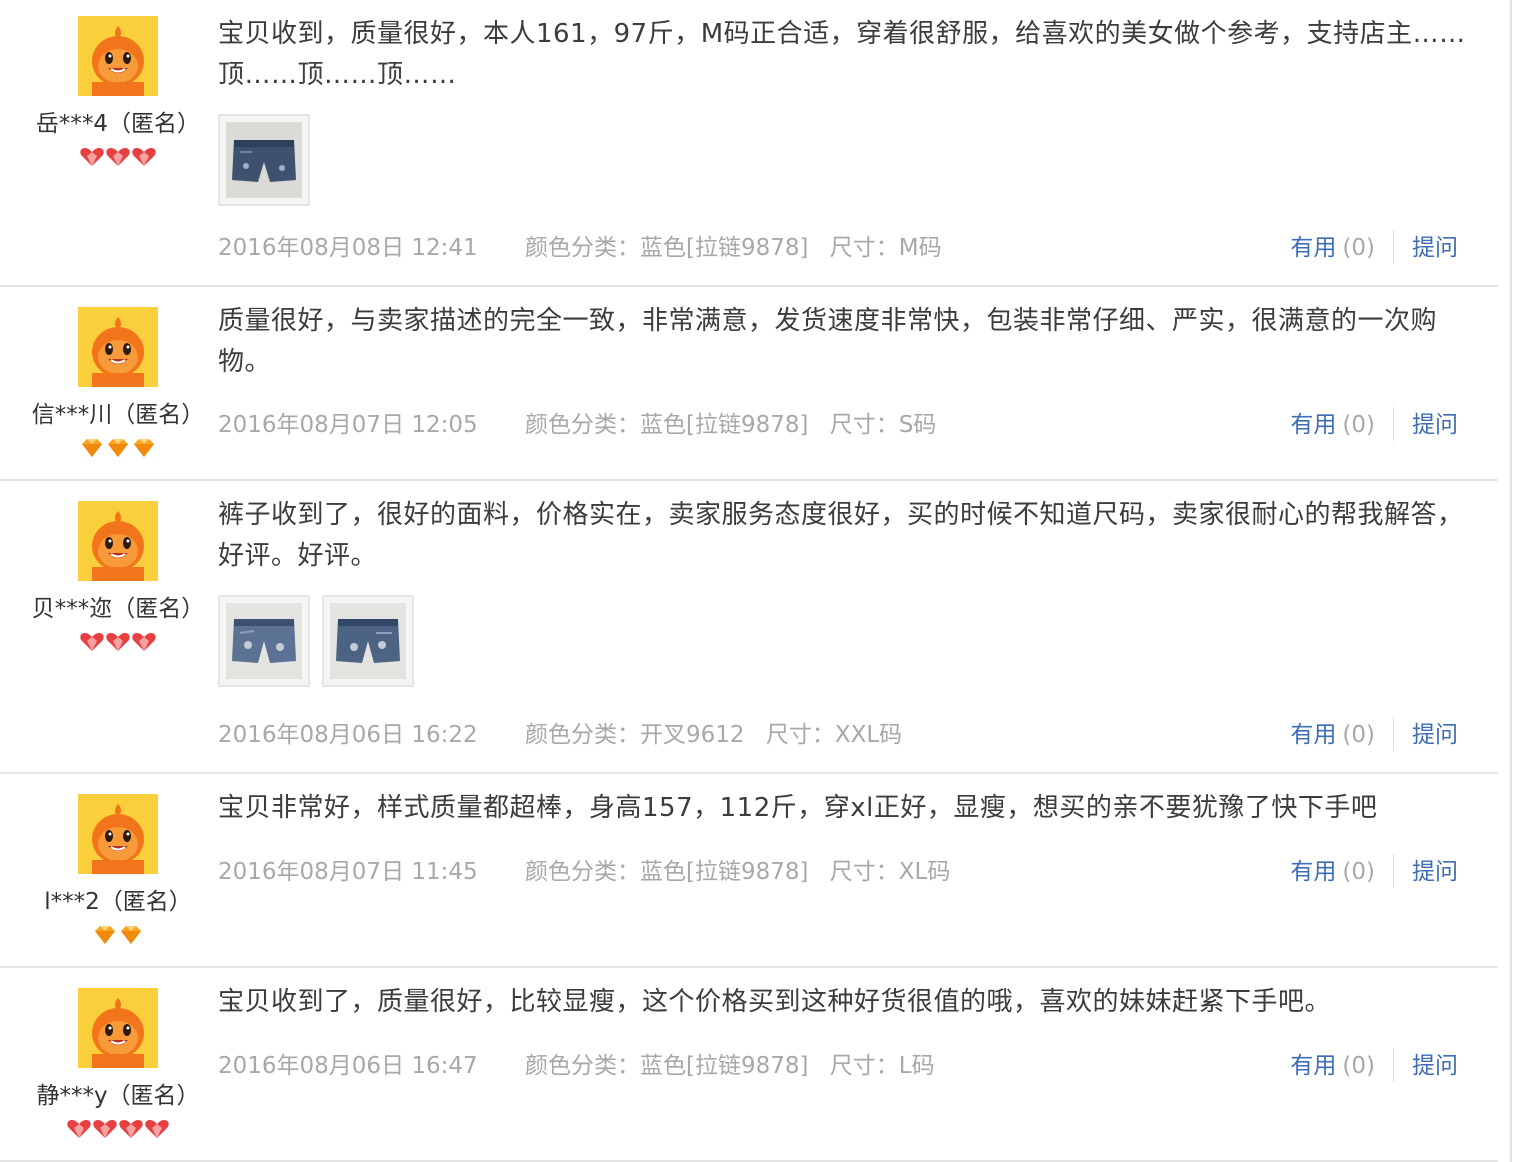 This screenshot has width=1514, height=1162. Describe the element at coordinates (348, 425) in the screenshot. I see `review-date: 2016年08月07日 12:05` at that location.